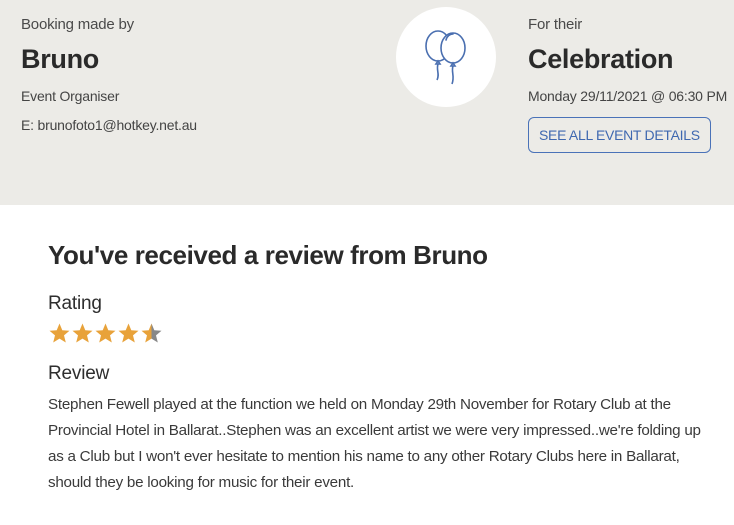 The width and height of the screenshot is (734, 525). Describe the element at coordinates (383, 333) in the screenshot. I see `star-rating` at that location.